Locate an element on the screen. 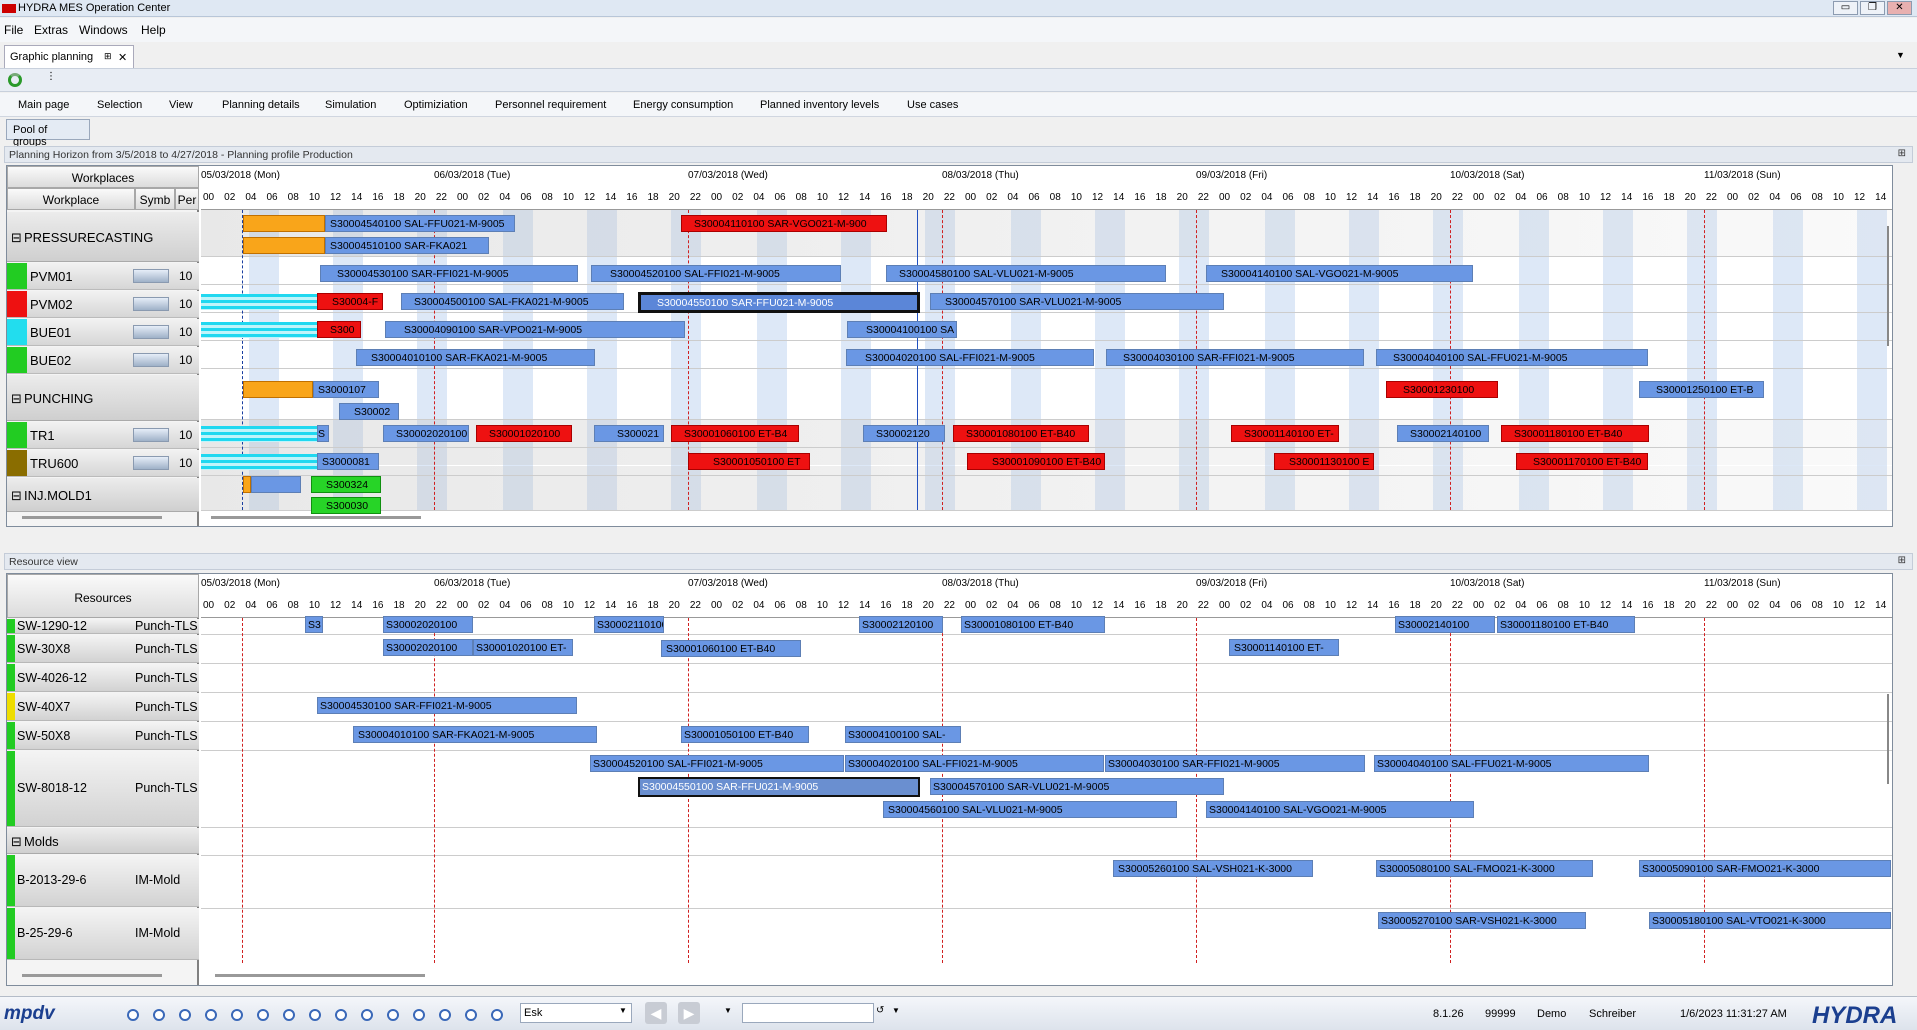 Image resolution: width=1917 pixels, height=1030 pixels. symb-col-header: Symb is located at coordinates (155, 199).